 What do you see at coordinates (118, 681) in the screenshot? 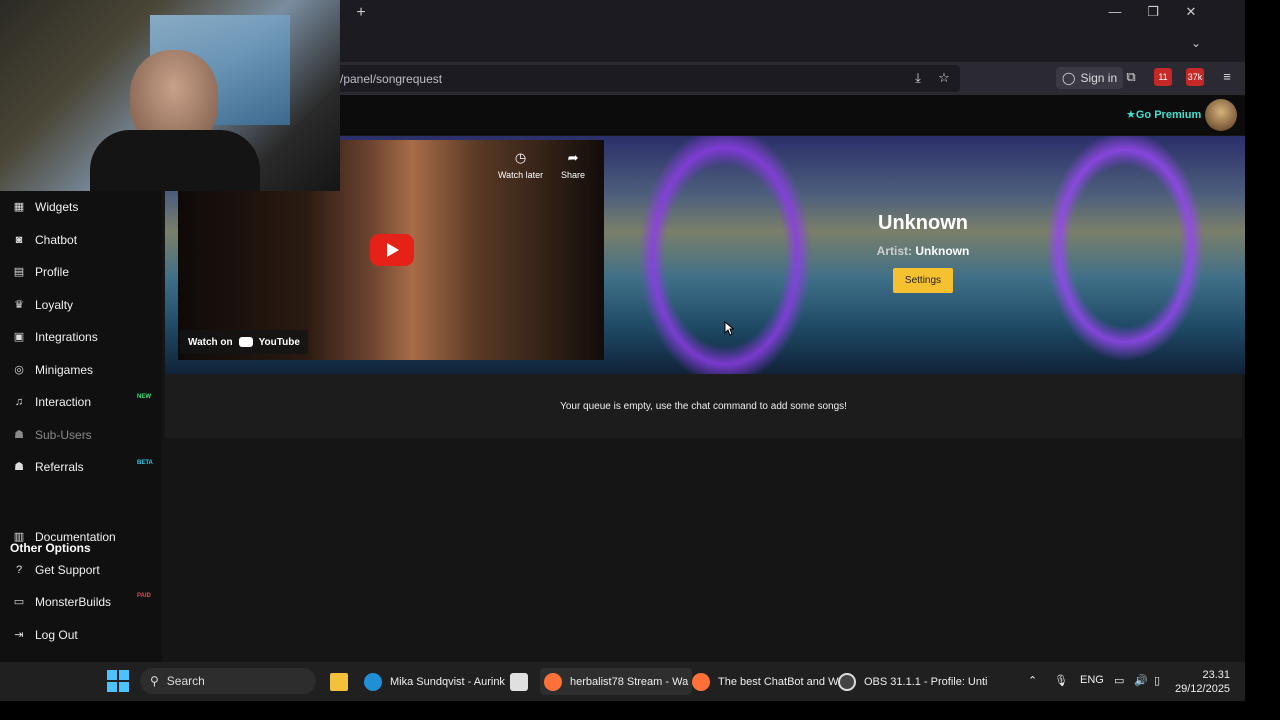
I see `windows-start-icon` at bounding box center [118, 681].